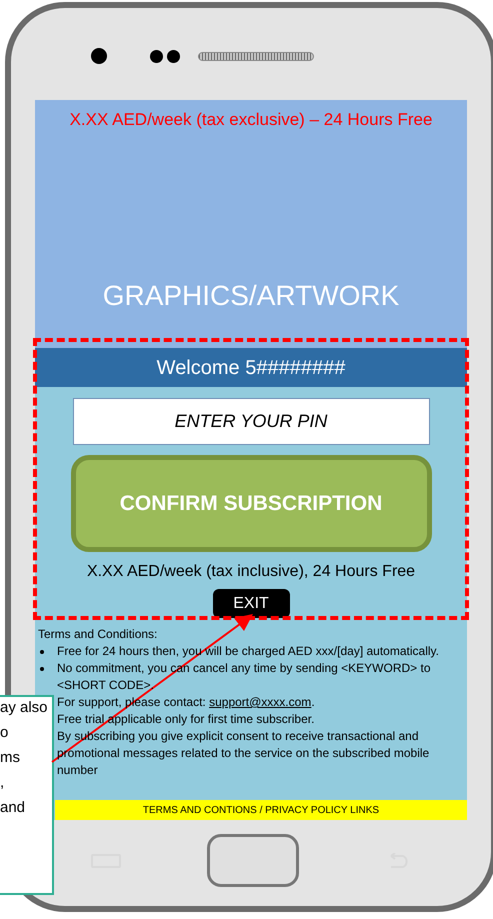  I want to click on price-info: X.XX AED/week (tax inclusive), 24 Hours Free, so click(251, 572).